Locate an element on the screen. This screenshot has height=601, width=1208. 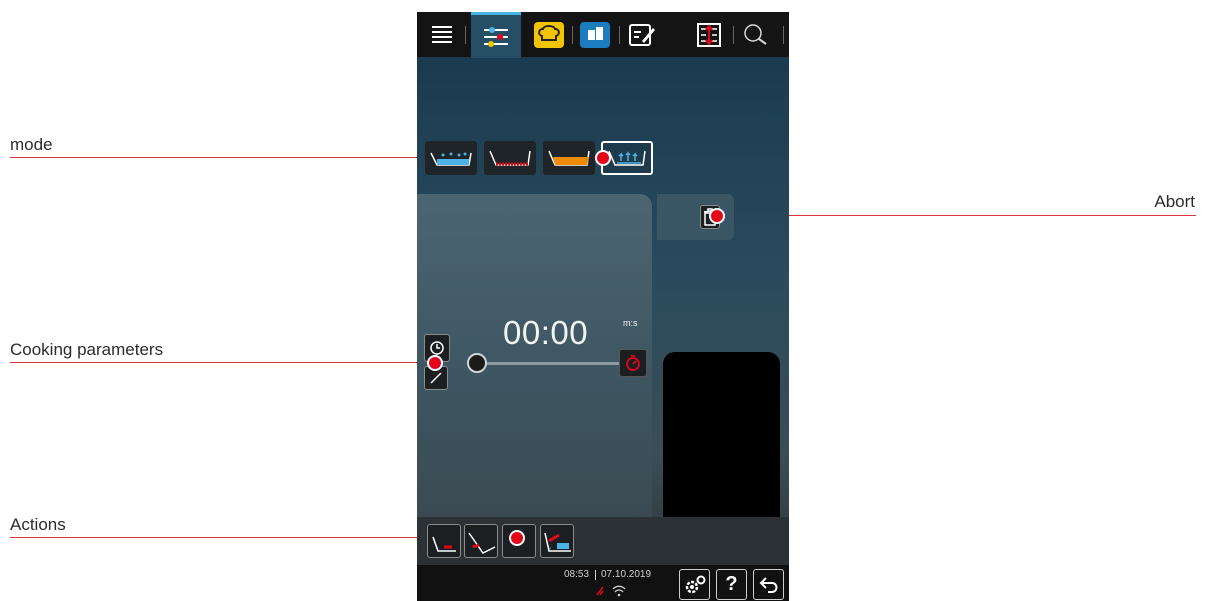
menu-lines-icon is located at coordinates (442, 34).